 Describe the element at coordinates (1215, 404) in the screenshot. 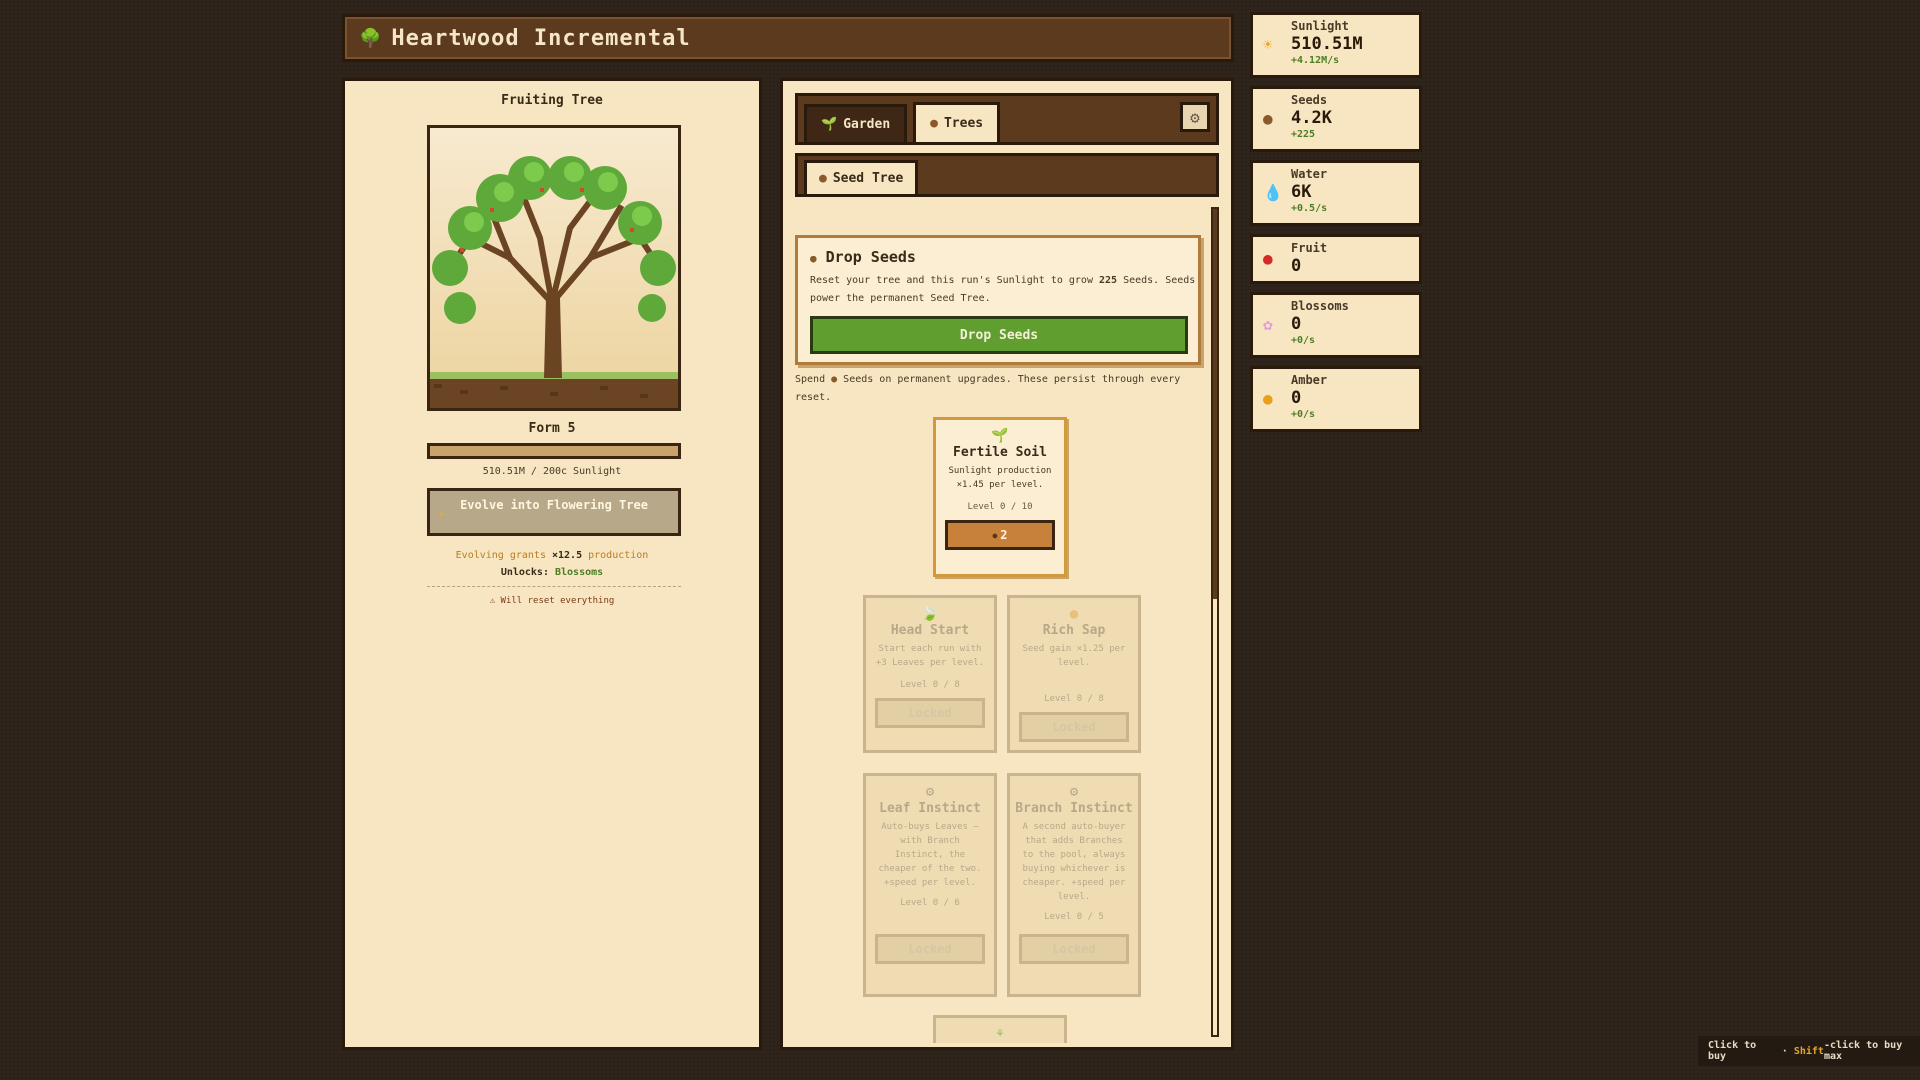

I see `scrollbar-thumb` at that location.